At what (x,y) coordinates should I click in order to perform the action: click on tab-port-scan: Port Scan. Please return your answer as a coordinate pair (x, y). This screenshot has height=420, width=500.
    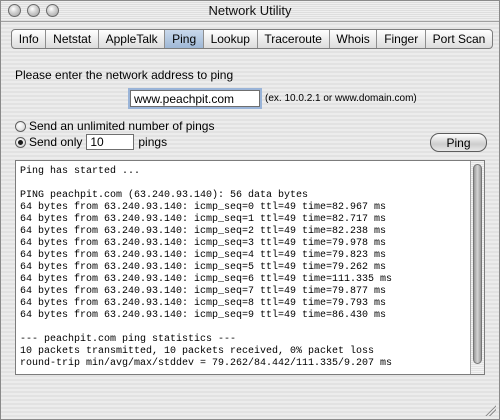
    Looking at the image, I should click on (459, 39).